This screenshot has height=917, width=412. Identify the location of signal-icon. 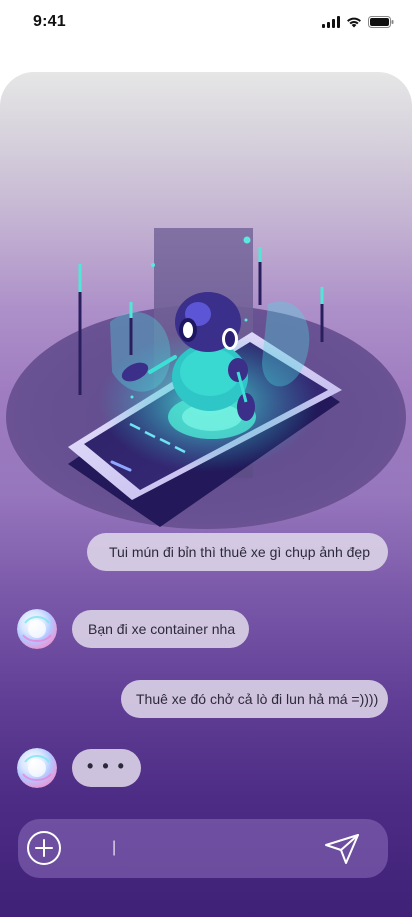
(331, 22).